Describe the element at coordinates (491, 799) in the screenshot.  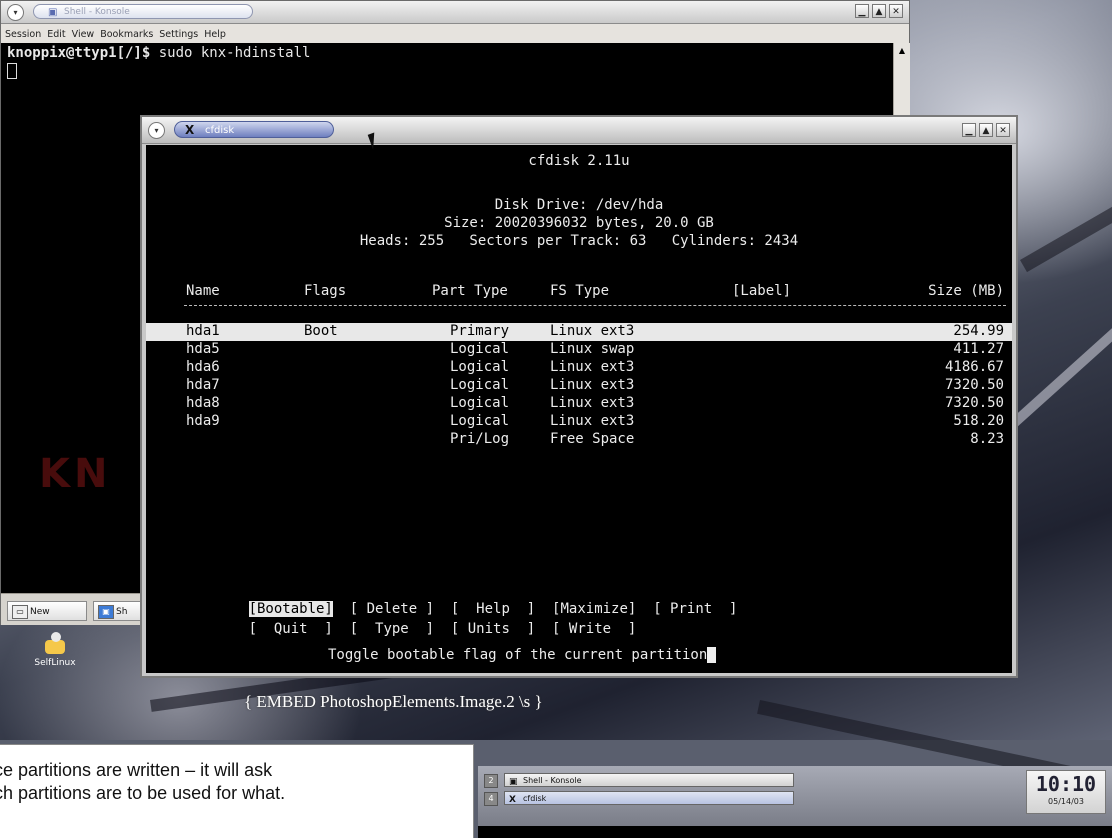
I see `desktop-number: 4` at that location.